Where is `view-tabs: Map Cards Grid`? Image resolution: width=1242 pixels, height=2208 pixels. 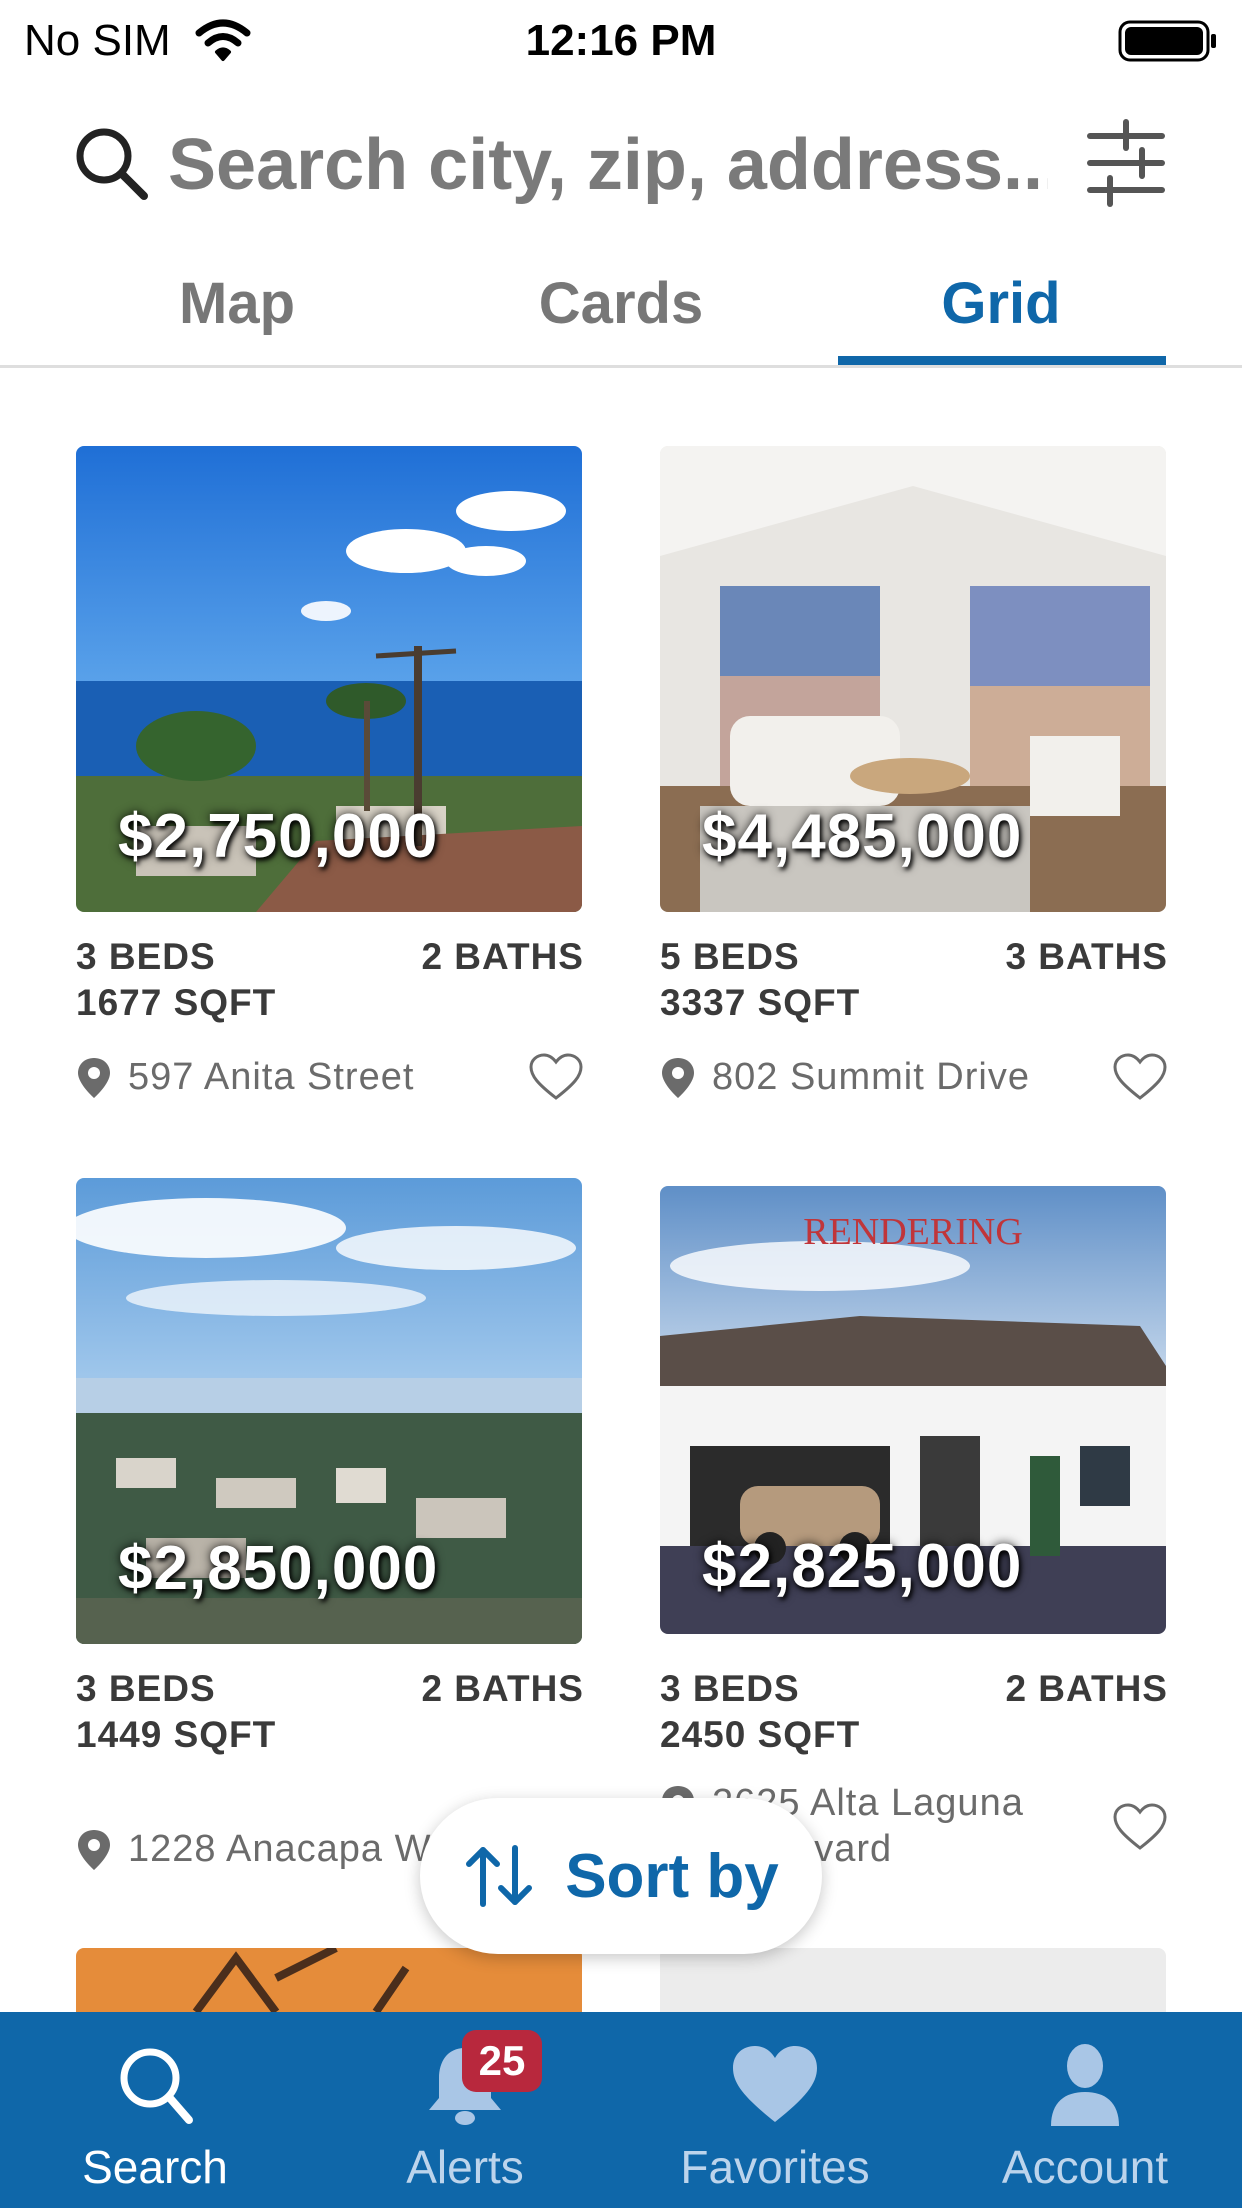
view-tabs: Map Cards Grid is located at coordinates (621, 309).